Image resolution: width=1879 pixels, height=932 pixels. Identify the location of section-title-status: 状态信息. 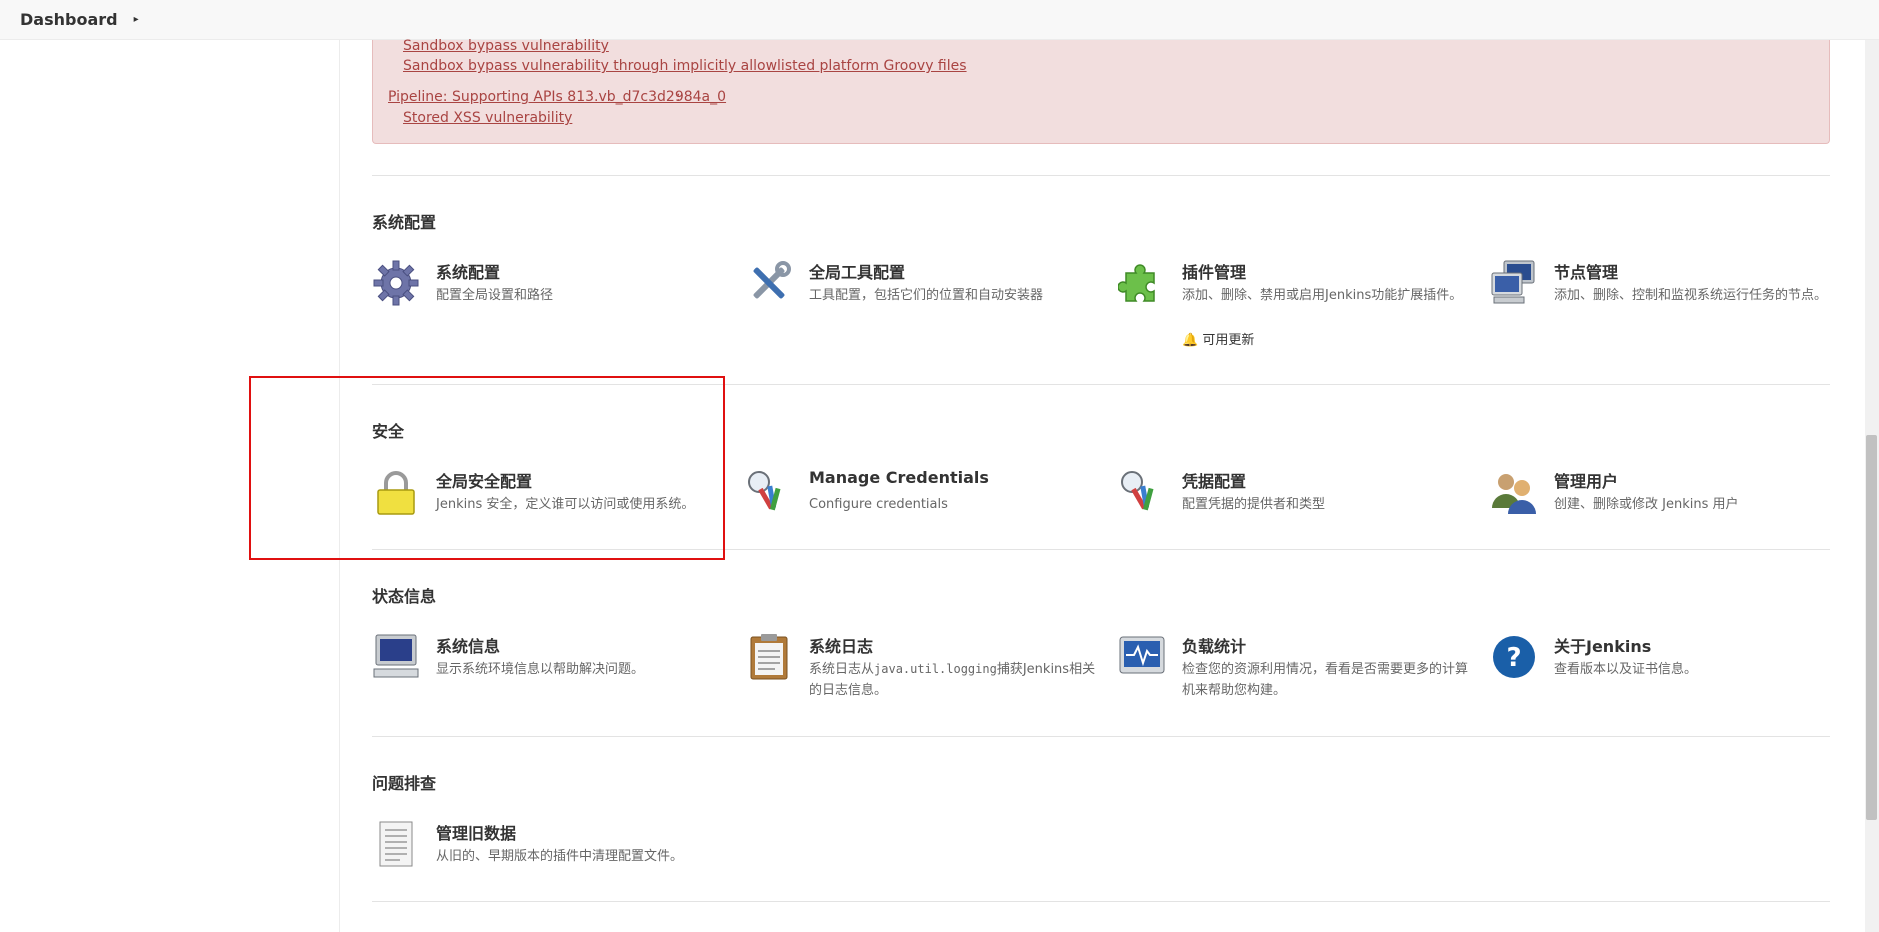
(404, 596).